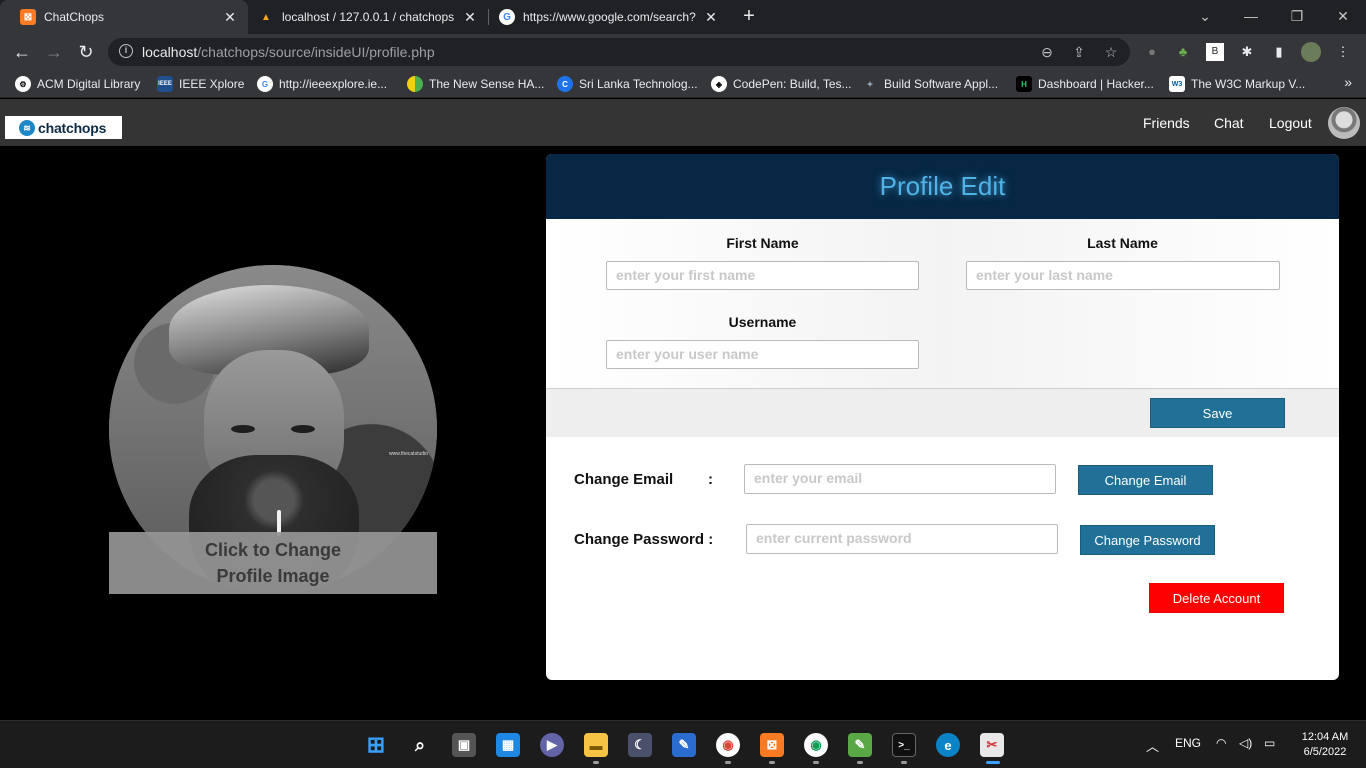  I want to click on tab-google-search: G https://www.google.com/search? ✕, so click(609, 17).